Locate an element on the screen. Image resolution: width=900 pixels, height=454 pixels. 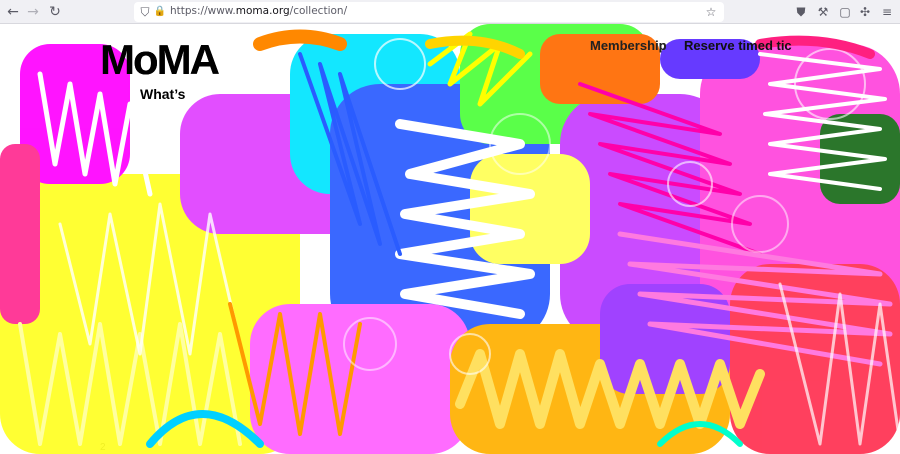
wrench-icon: ⚒ is located at coordinates (823, 12).